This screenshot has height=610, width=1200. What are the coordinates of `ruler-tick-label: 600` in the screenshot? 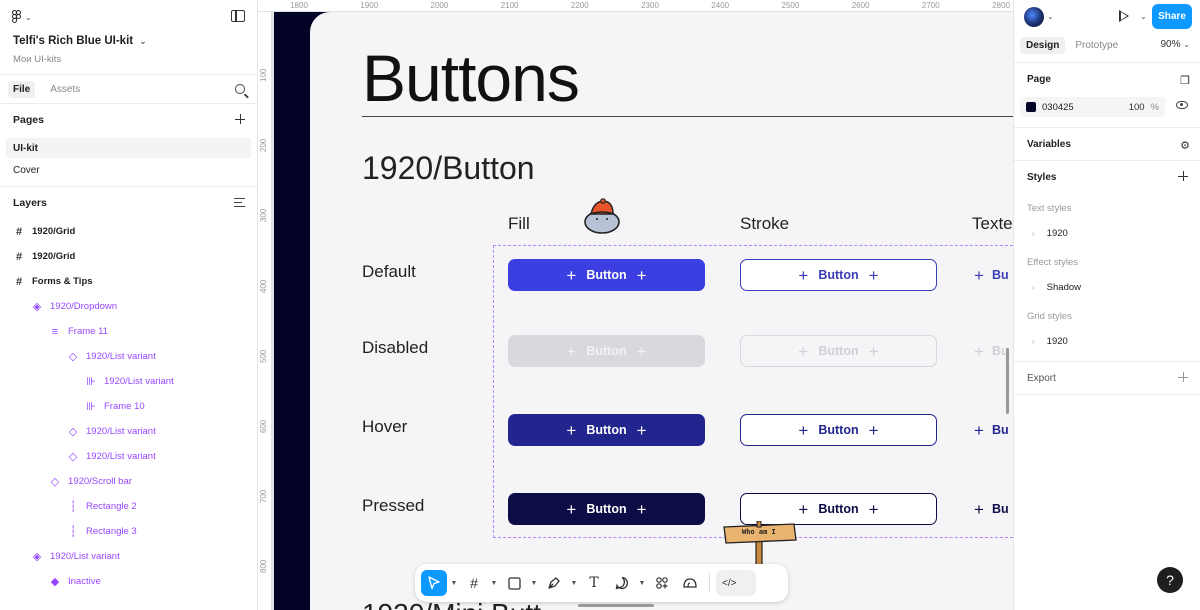 It's located at (263, 426).